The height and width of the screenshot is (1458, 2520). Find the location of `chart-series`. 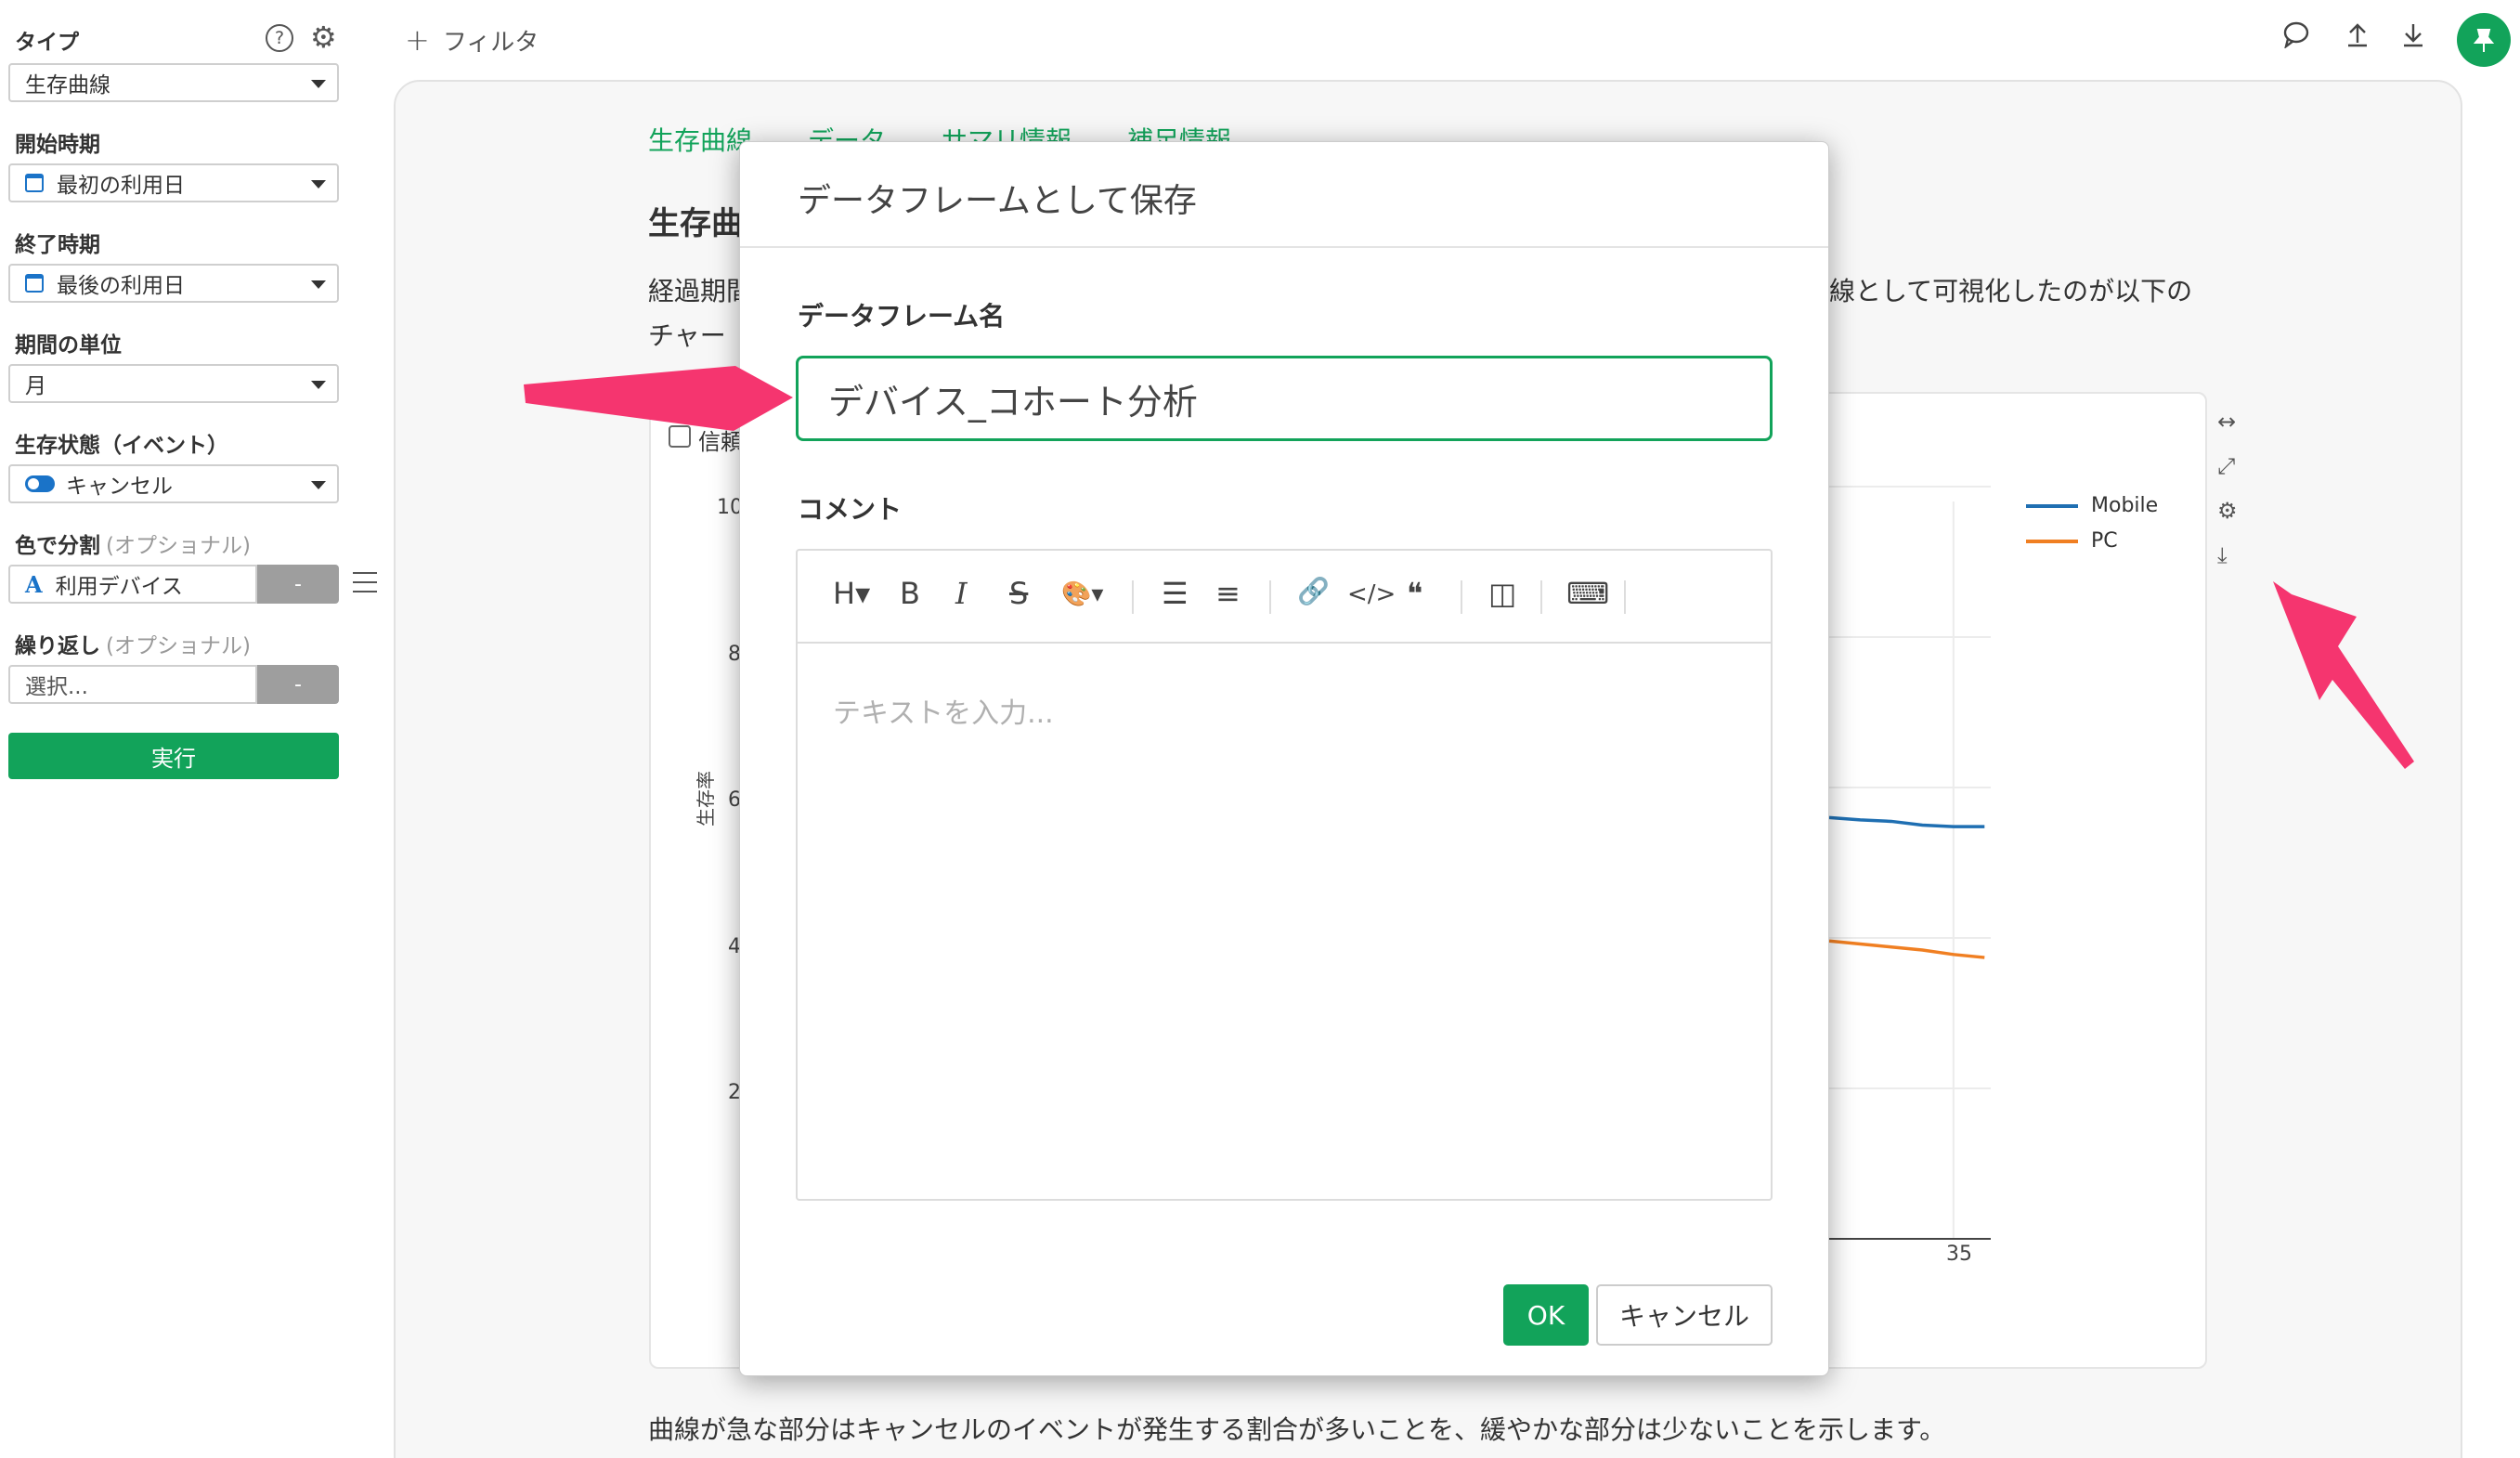

chart-series is located at coordinates (1906, 887).